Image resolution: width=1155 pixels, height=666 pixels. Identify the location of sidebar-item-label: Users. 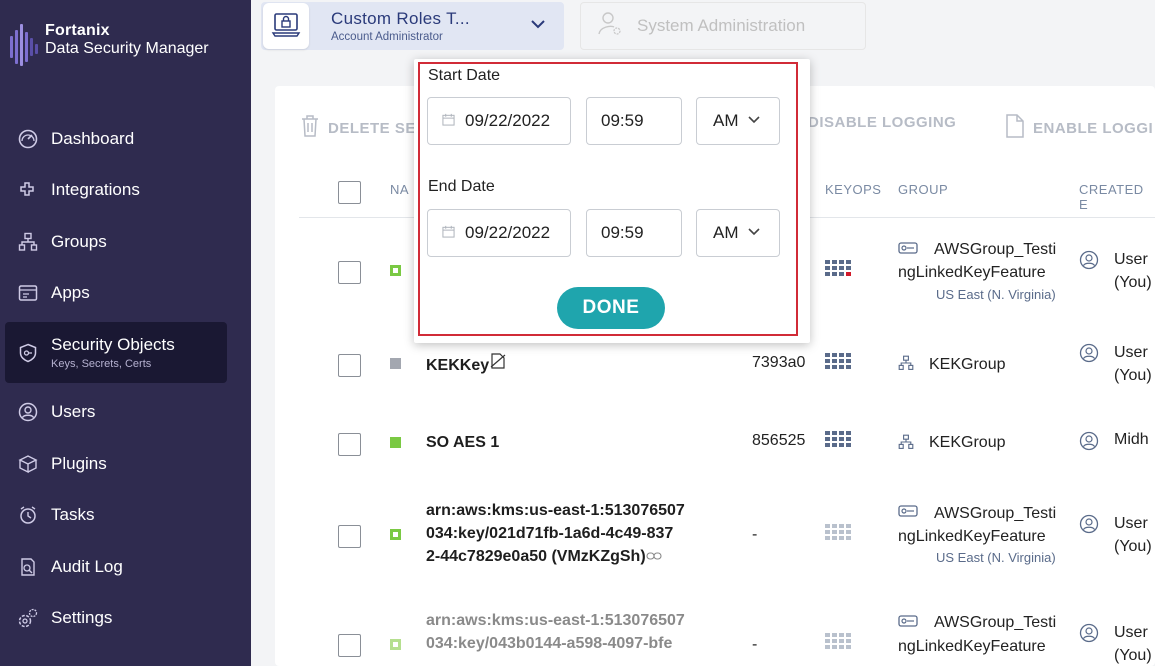
(73, 411).